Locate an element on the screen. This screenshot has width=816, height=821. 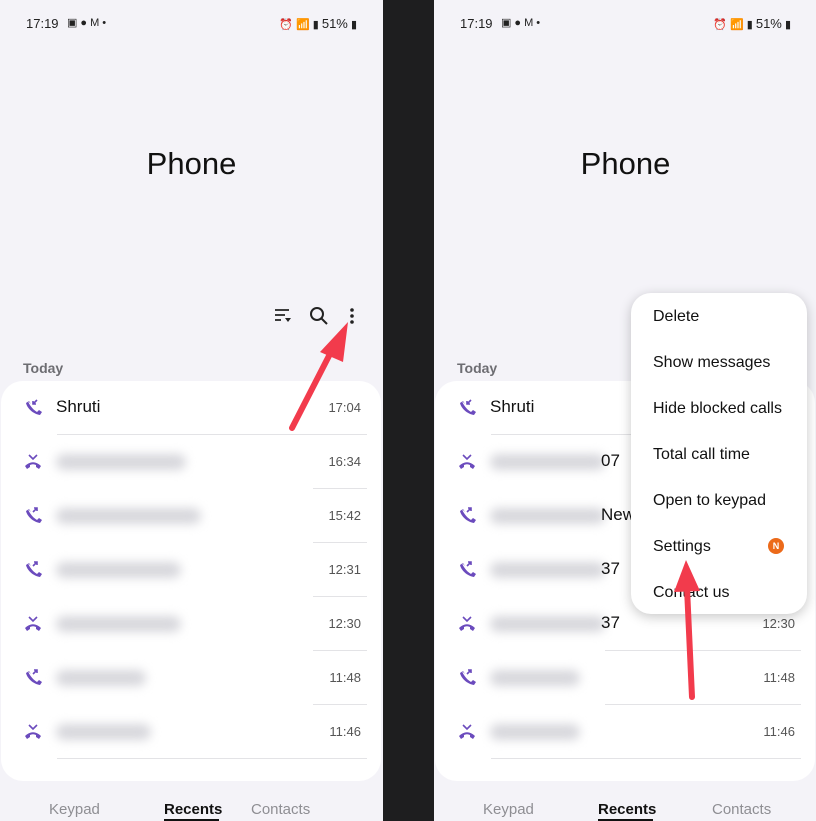
menu-item-contact-us: Contact us is located at coordinates (691, 593).